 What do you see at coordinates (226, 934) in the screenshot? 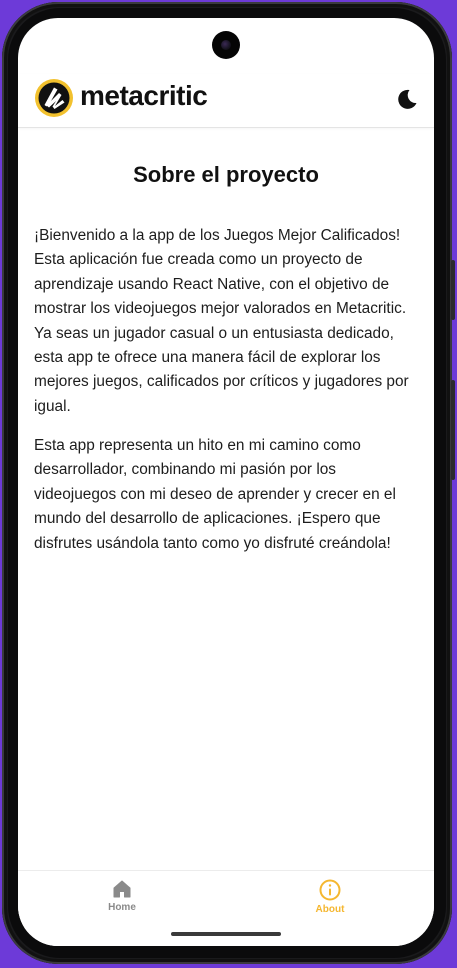
I see `home-indicator` at bounding box center [226, 934].